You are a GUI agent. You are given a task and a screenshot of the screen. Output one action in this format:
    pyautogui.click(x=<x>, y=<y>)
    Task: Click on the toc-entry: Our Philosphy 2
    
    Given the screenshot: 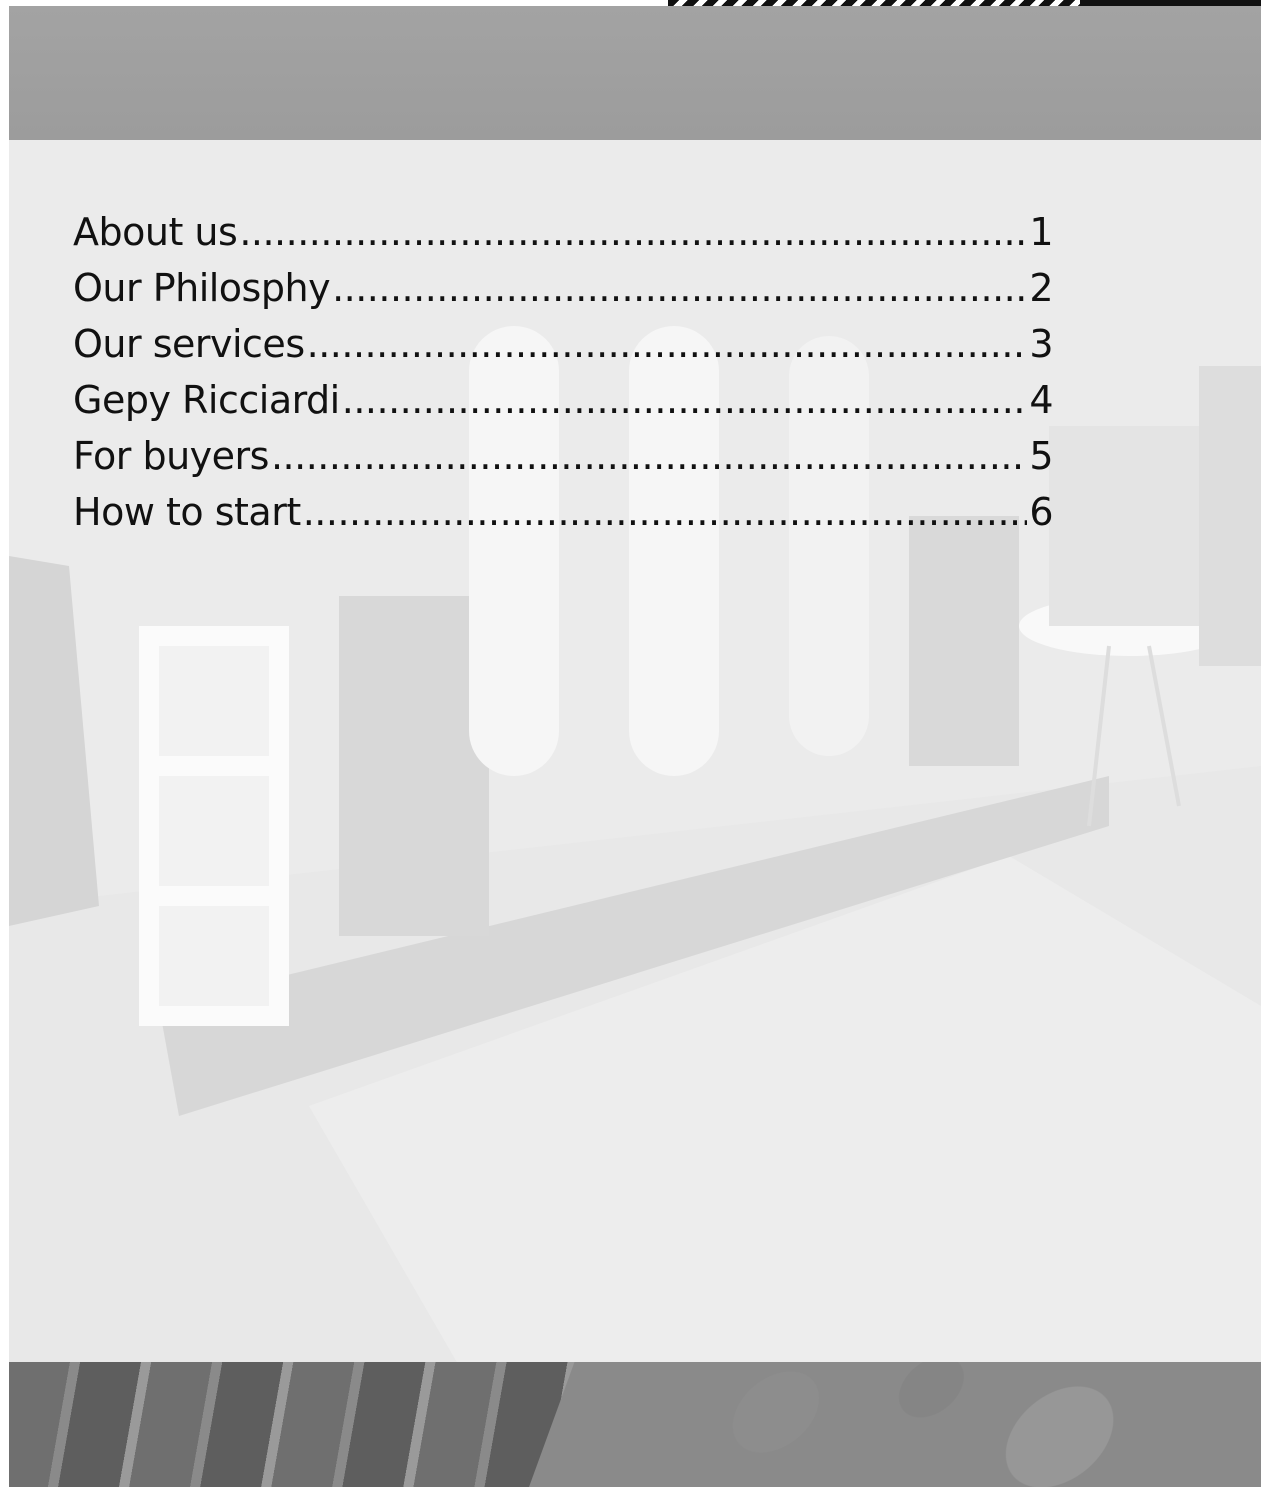 What is the action you would take?
    pyautogui.click(x=563, y=288)
    